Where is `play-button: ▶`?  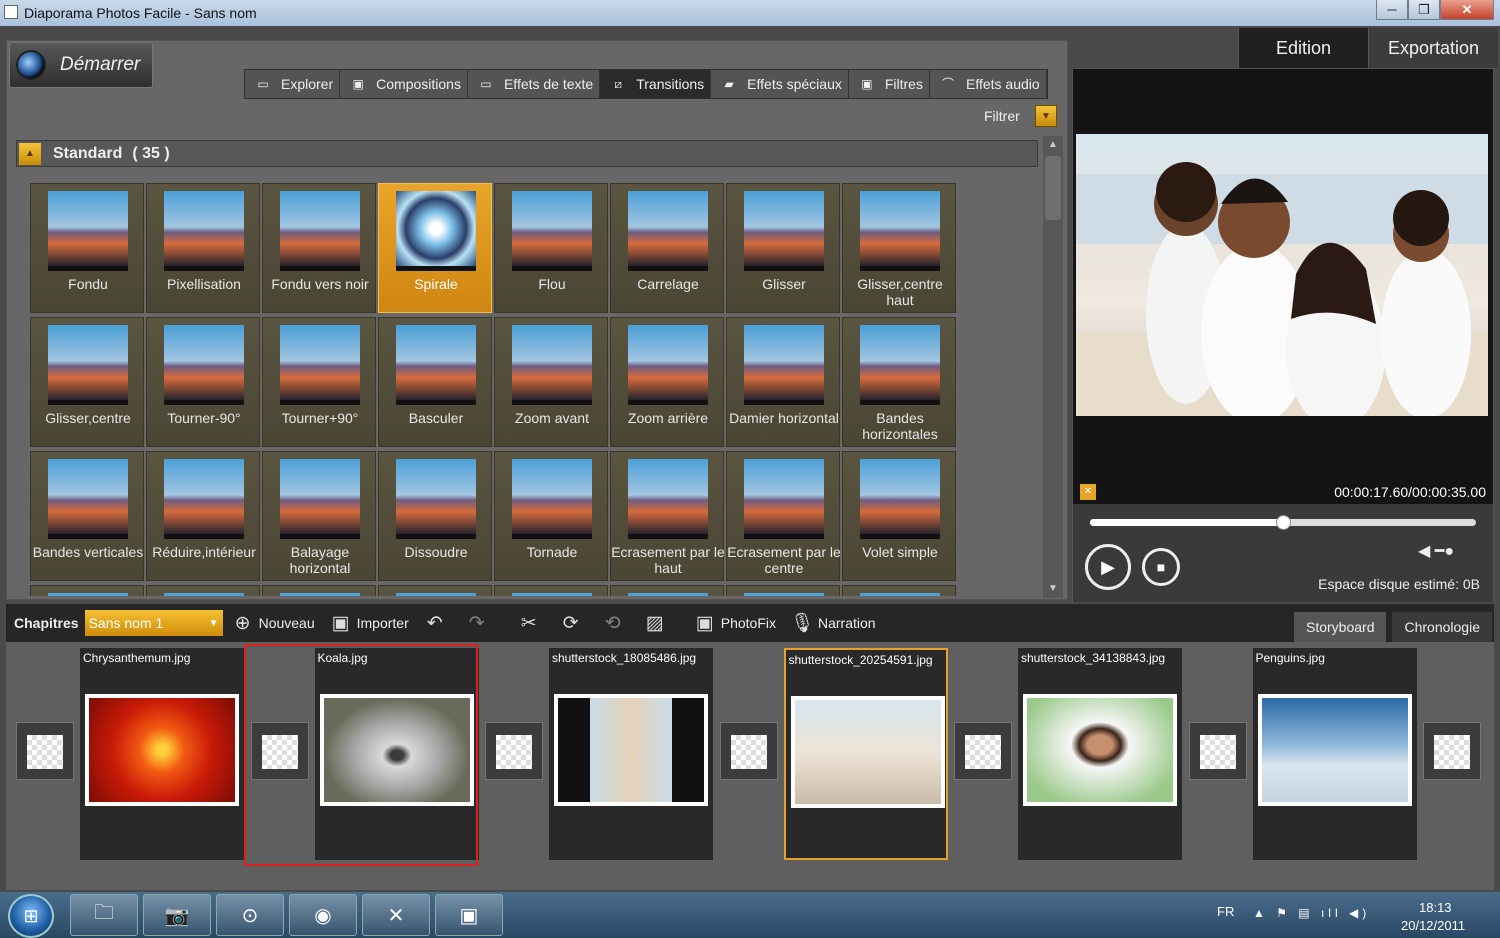
play-button: ▶ is located at coordinates (1108, 567).